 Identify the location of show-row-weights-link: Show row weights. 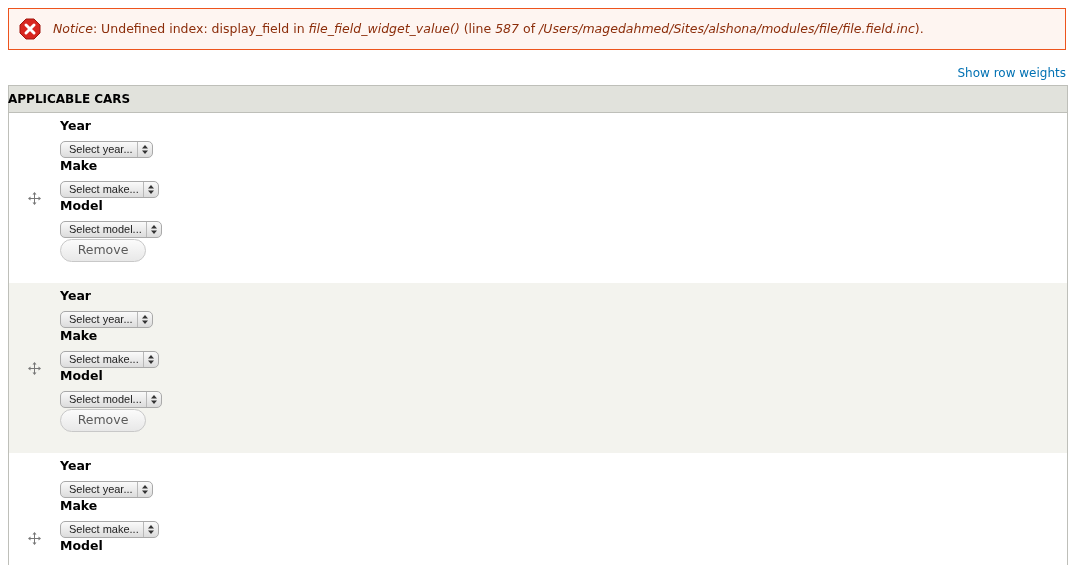
(1011, 73).